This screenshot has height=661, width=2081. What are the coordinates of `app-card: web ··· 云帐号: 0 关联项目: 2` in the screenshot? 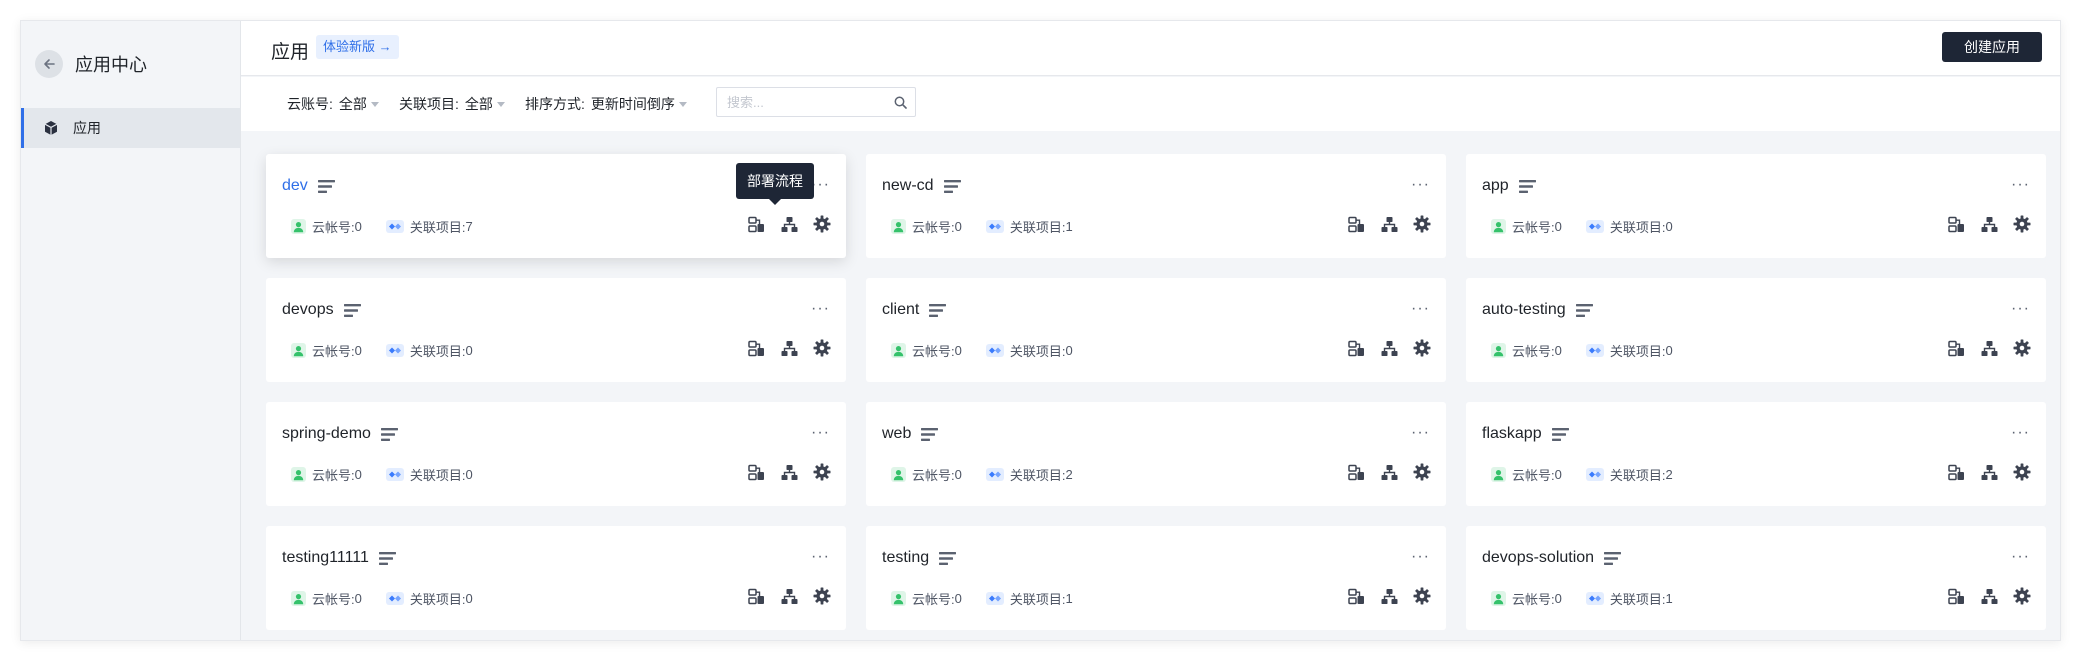 It's located at (1156, 454).